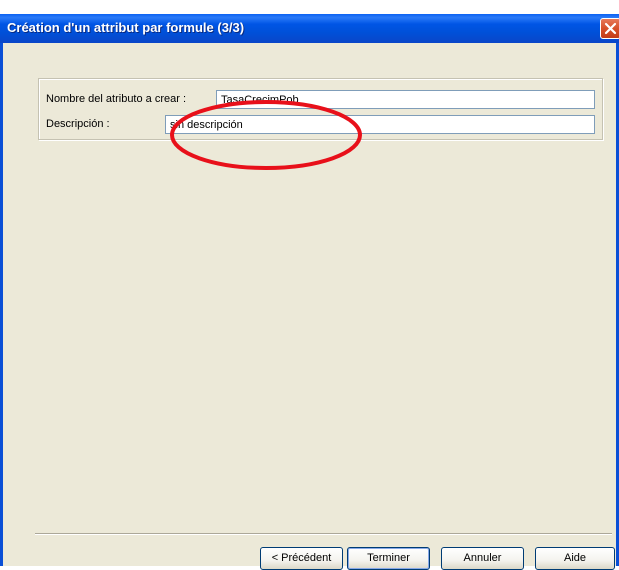 Image resolution: width=619 pixels, height=570 pixels. What do you see at coordinates (380, 124) in the screenshot?
I see `description-input` at bounding box center [380, 124].